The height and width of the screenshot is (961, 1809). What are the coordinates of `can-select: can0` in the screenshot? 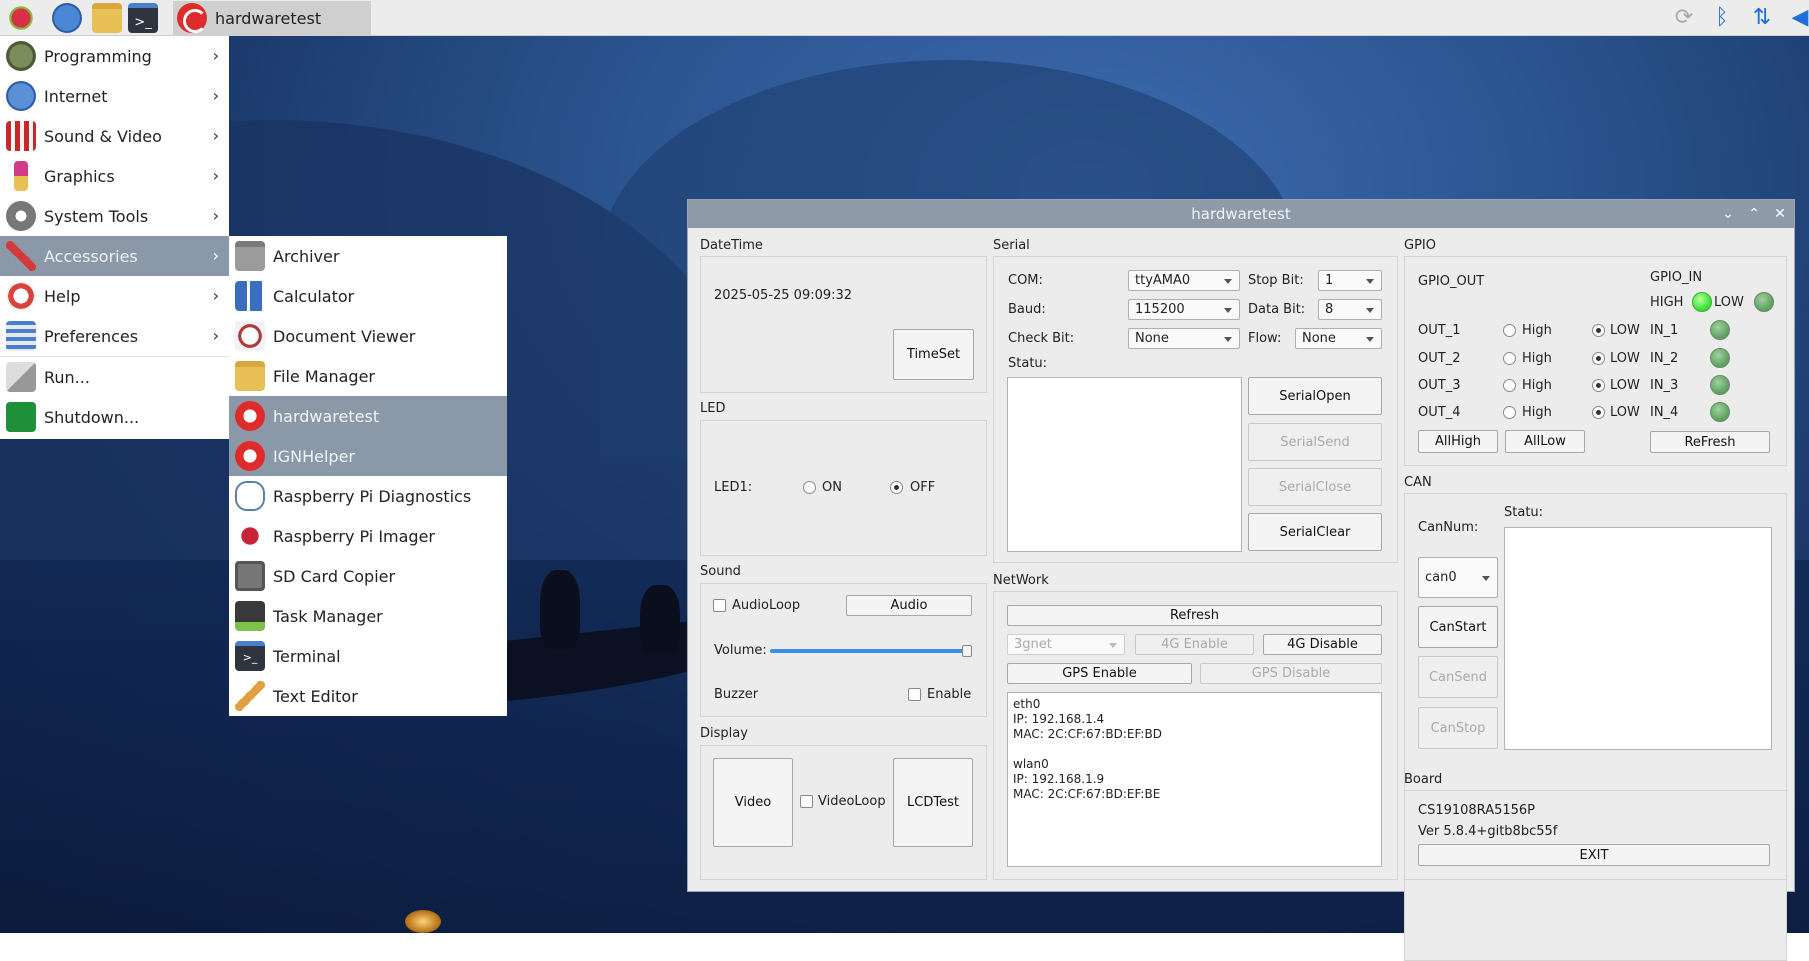 It's located at (1458, 577).